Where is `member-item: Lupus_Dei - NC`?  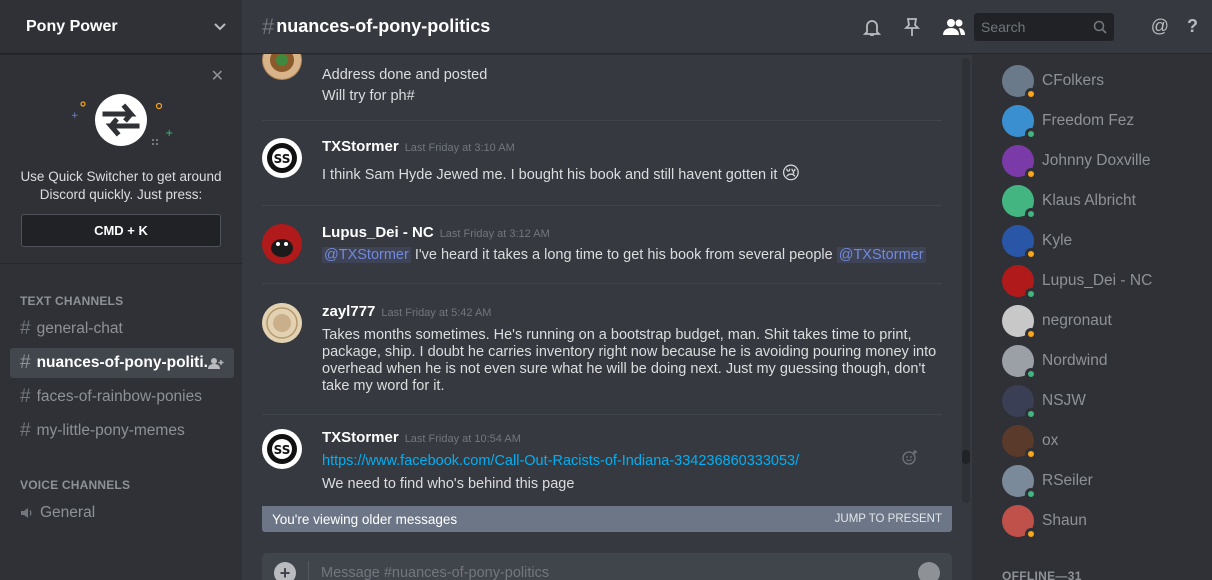
member-item: Lupus_Dei - NC is located at coordinates (1092, 281).